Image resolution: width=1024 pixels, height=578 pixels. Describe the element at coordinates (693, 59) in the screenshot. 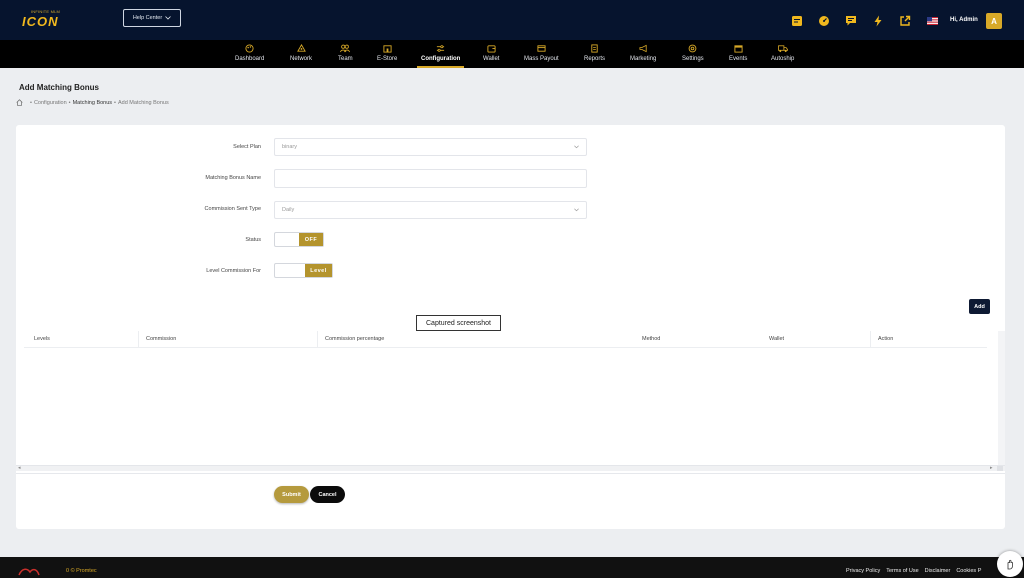

I see `nav-label: Settings` at that location.